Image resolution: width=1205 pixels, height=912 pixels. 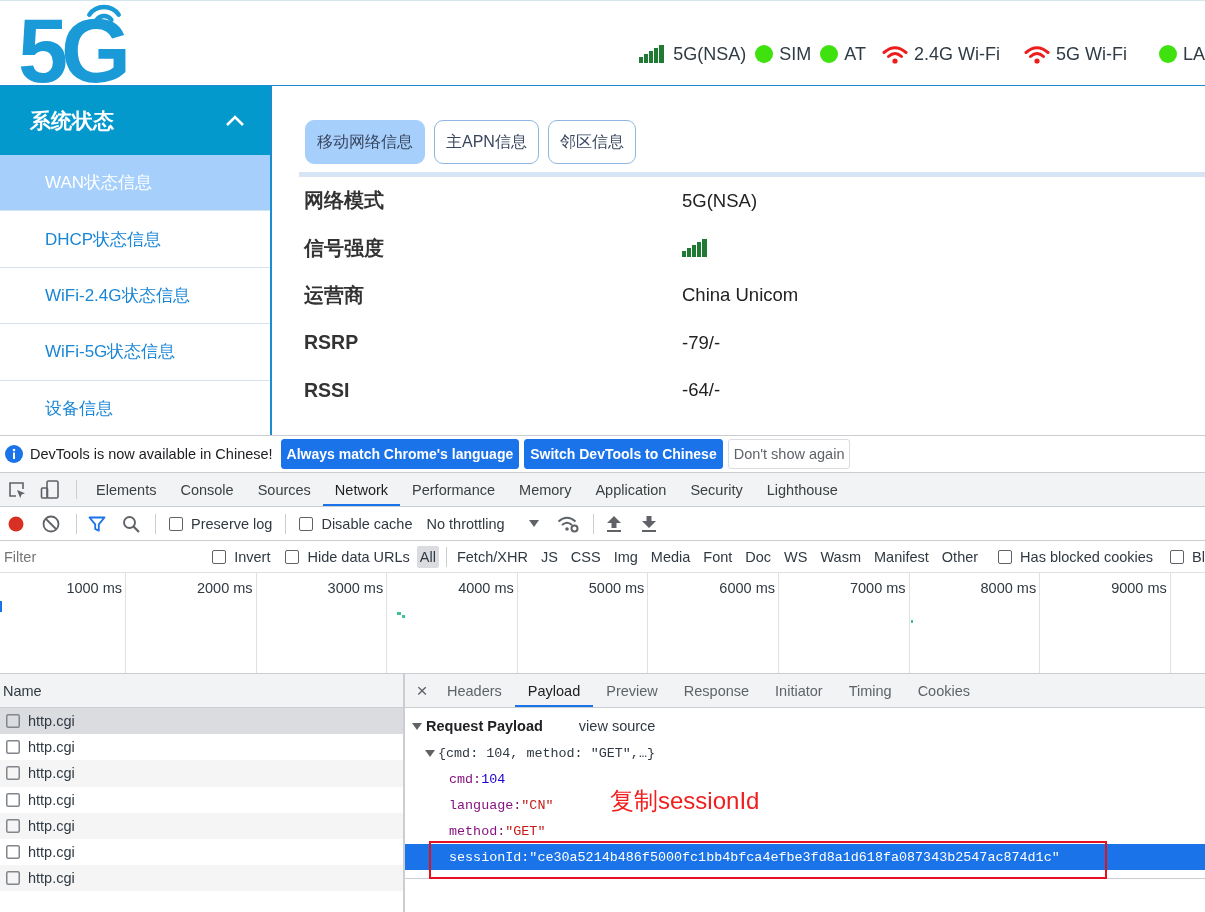 What do you see at coordinates (802, 489) in the screenshot?
I see `panel-tab: Lighthouse` at bounding box center [802, 489].